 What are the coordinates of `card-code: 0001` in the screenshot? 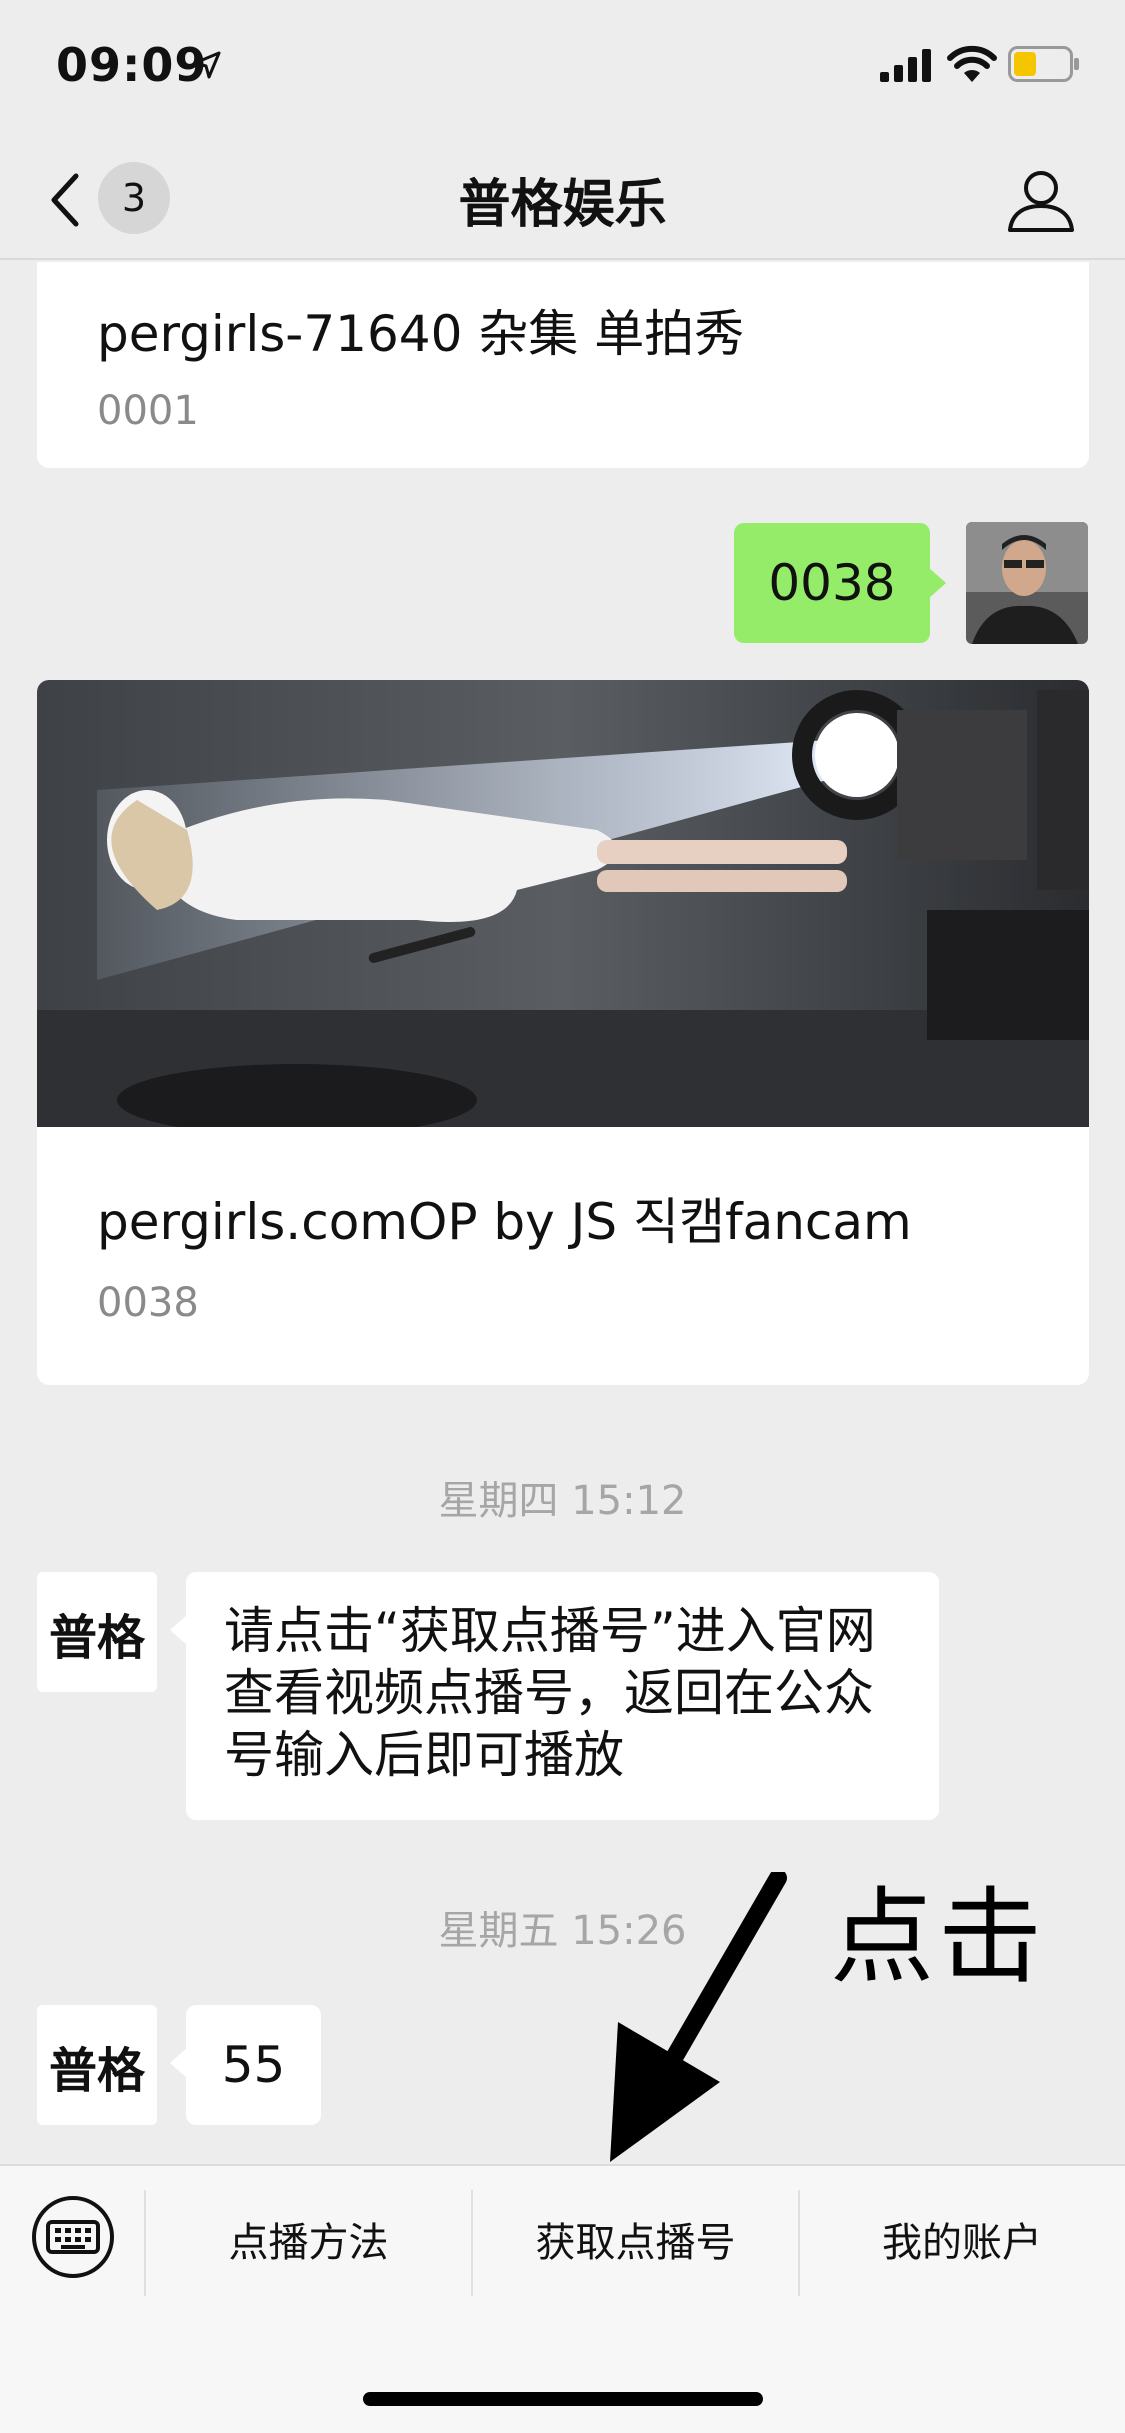 It's located at (148, 411).